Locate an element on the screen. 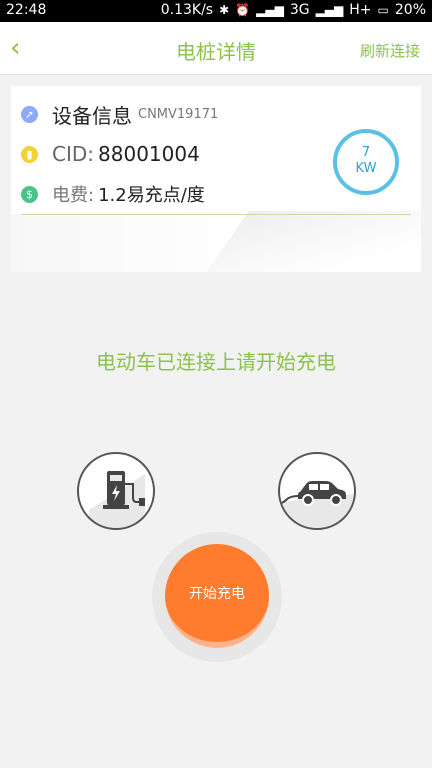  battery-icon: ▭ is located at coordinates (383, 10).